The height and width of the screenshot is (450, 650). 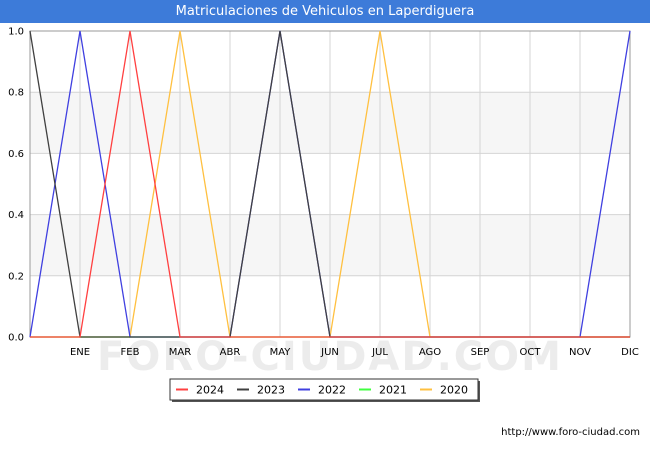 I want to click on legend-label-2023: 2023, so click(x=271, y=390).